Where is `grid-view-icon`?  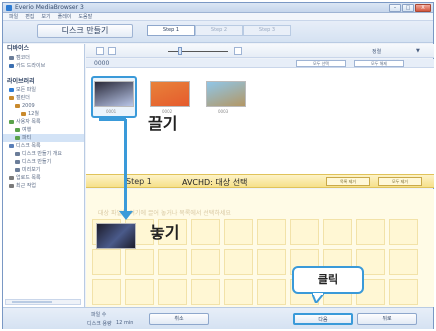 grid-view-icon is located at coordinates (100, 51).